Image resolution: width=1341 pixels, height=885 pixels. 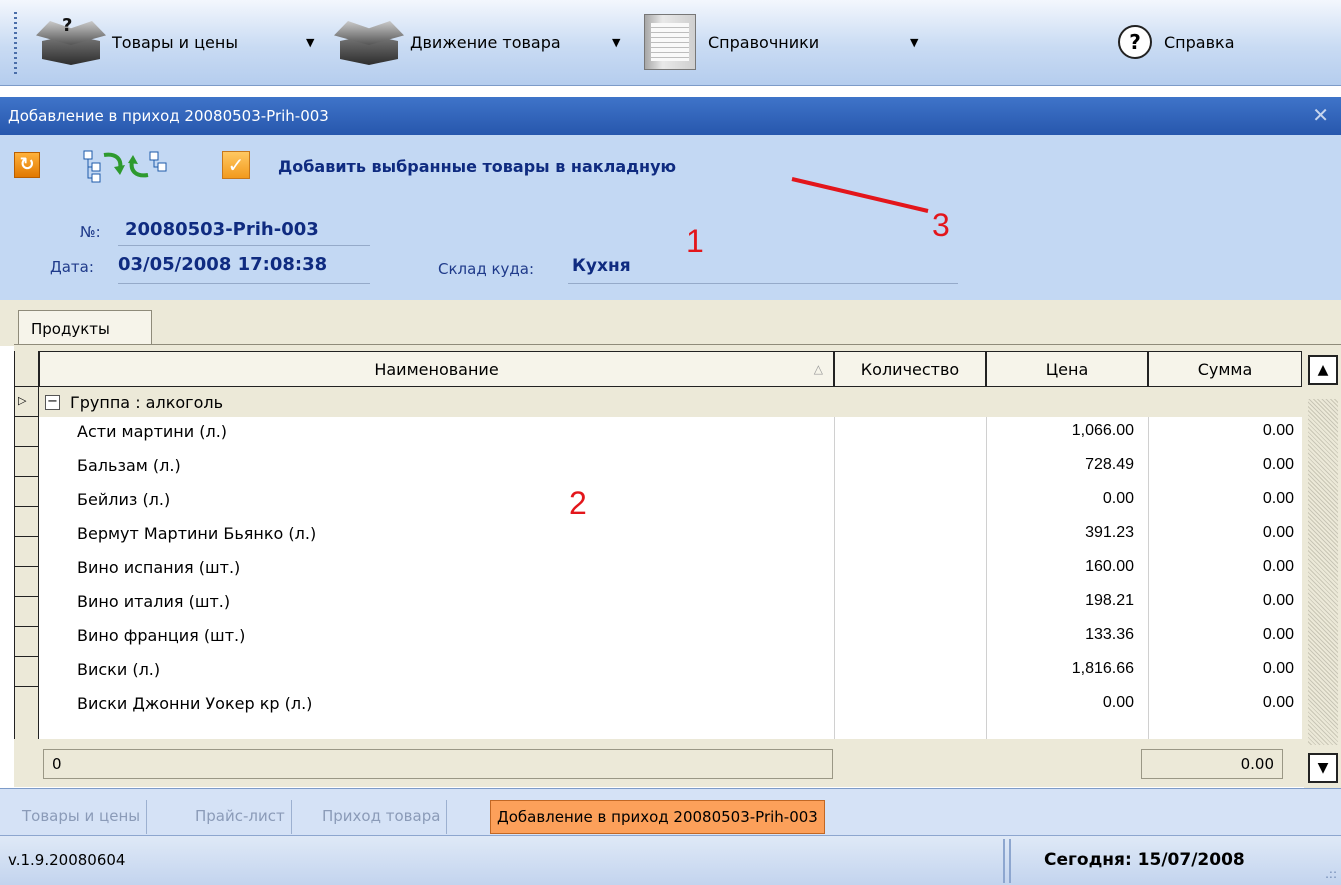 What do you see at coordinates (731, 42) in the screenshot?
I see `menu-references: Справочники` at bounding box center [731, 42].